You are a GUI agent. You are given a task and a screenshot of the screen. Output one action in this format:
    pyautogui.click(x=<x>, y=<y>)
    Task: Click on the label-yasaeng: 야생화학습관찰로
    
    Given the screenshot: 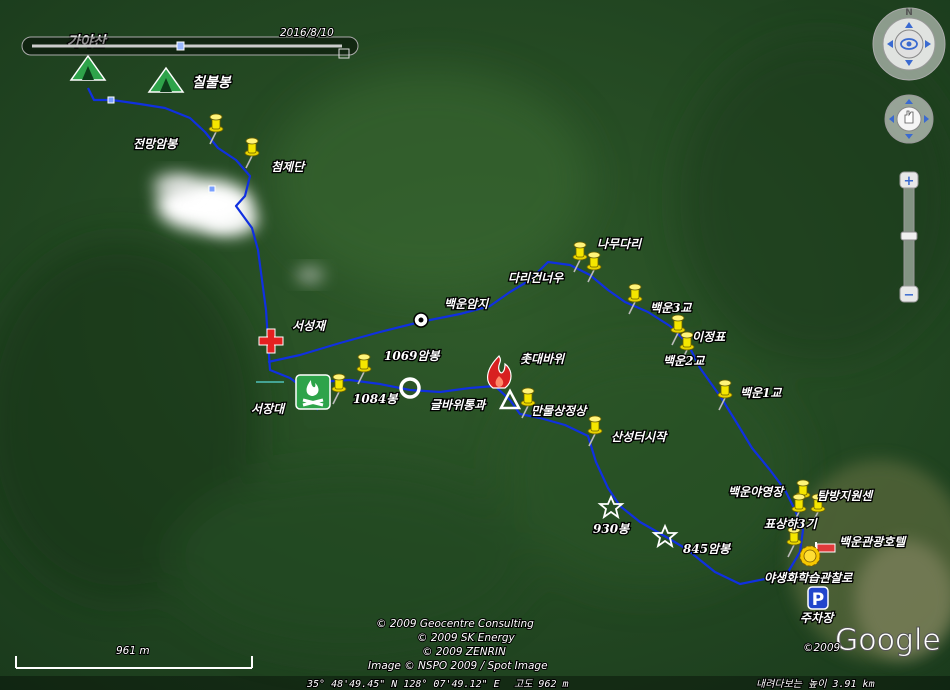 What is the action you would take?
    pyautogui.click(x=808, y=578)
    